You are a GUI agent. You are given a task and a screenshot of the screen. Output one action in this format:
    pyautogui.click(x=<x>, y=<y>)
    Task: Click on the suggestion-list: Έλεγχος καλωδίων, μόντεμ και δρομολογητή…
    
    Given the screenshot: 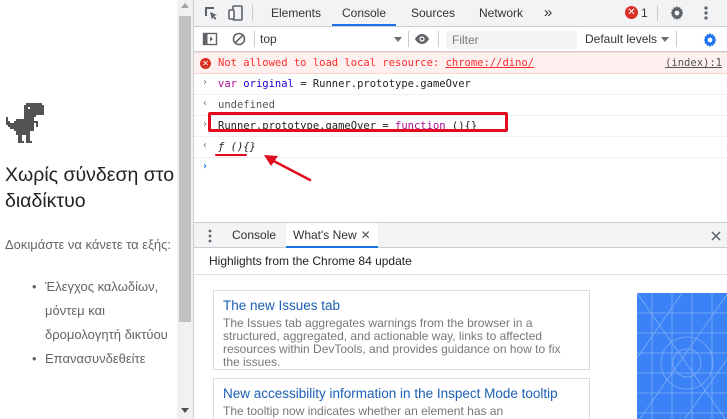 What is the action you would take?
    pyautogui.click(x=104, y=323)
    